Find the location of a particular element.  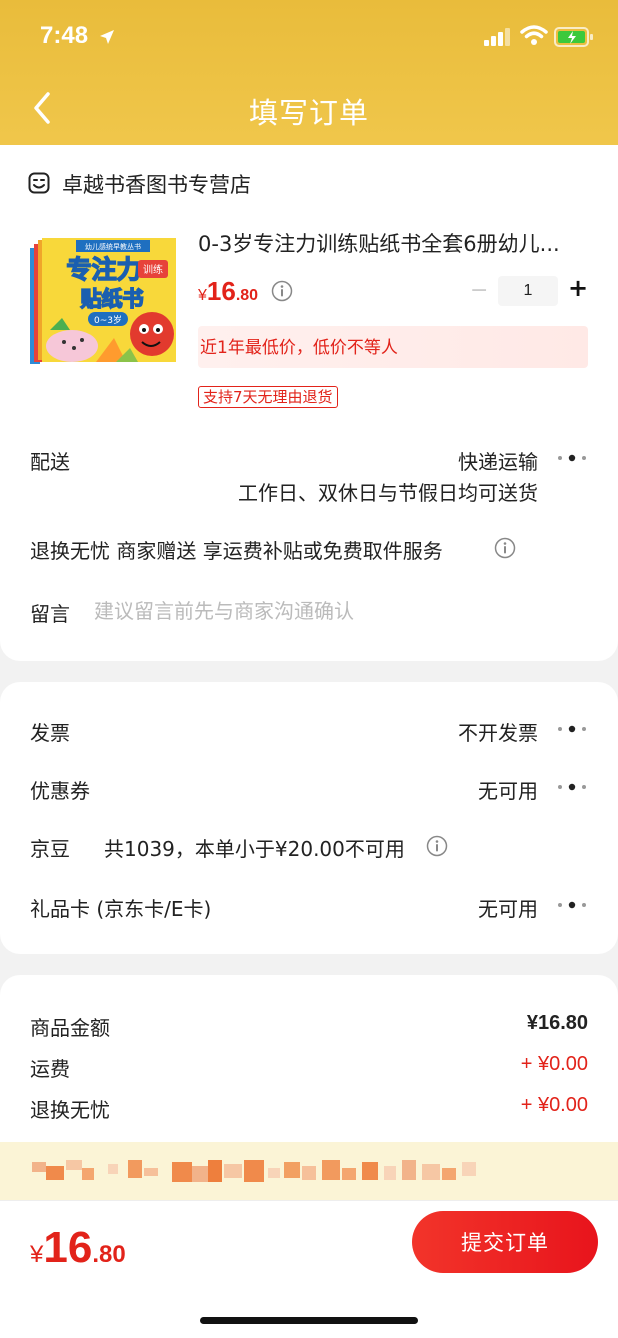

quantity-minus-button: − is located at coordinates (479, 290).